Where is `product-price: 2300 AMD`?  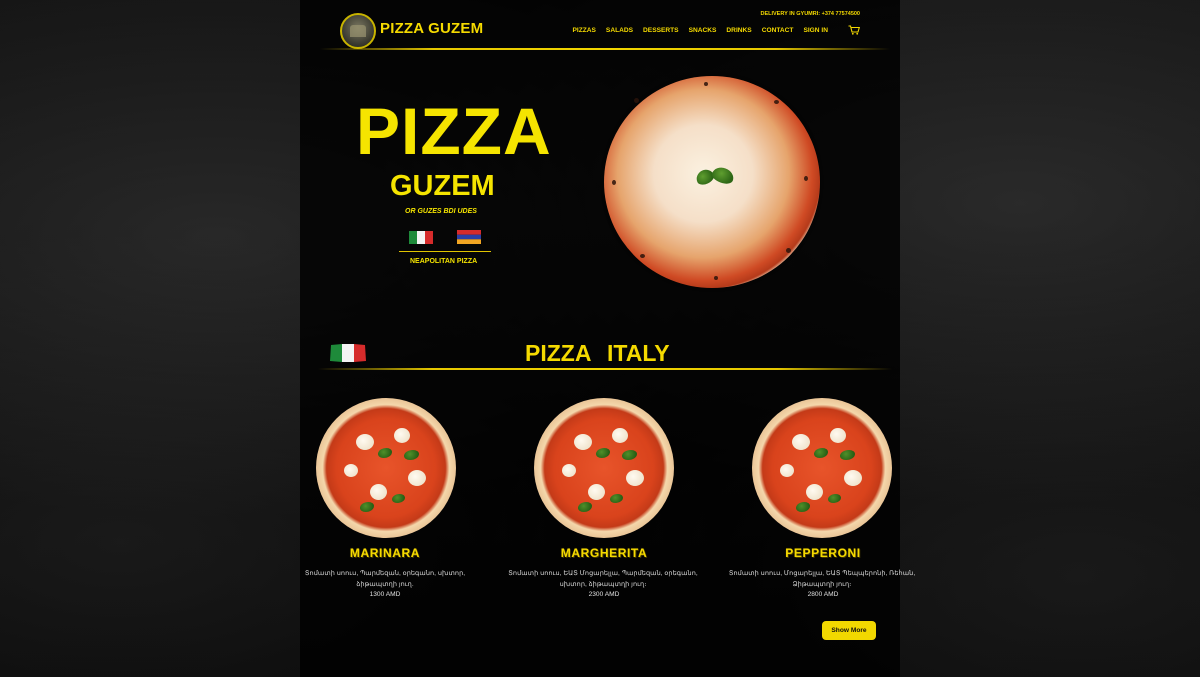 product-price: 2300 AMD is located at coordinates (604, 594).